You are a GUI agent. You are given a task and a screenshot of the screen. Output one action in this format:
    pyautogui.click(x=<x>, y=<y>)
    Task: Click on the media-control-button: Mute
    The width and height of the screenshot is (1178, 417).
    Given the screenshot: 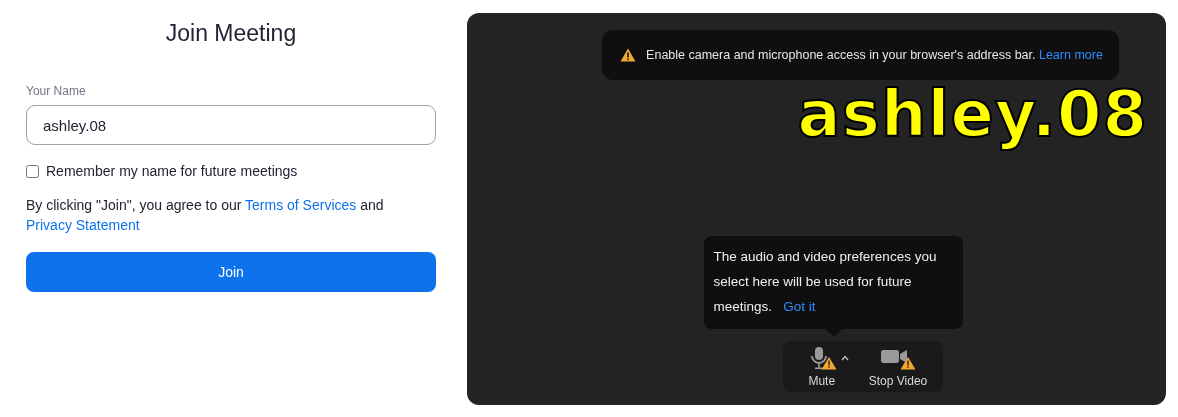 What is the action you would take?
    pyautogui.click(x=821, y=367)
    